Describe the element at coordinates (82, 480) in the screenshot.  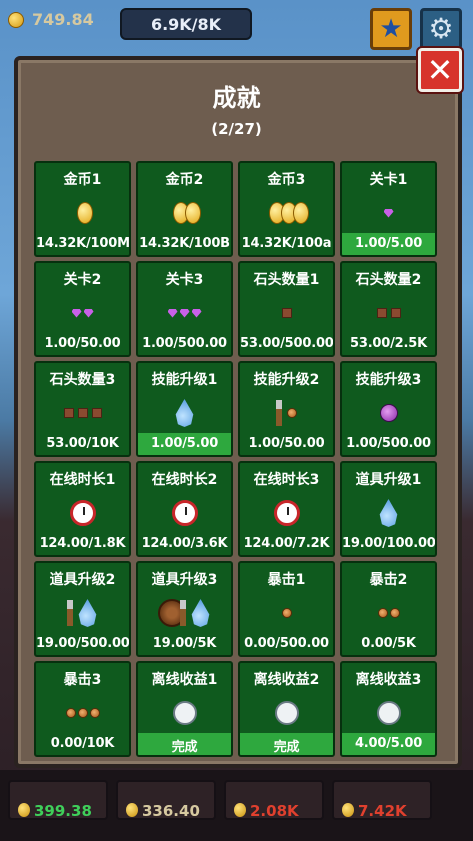
I see `achievement-name: 在线时长1` at that location.